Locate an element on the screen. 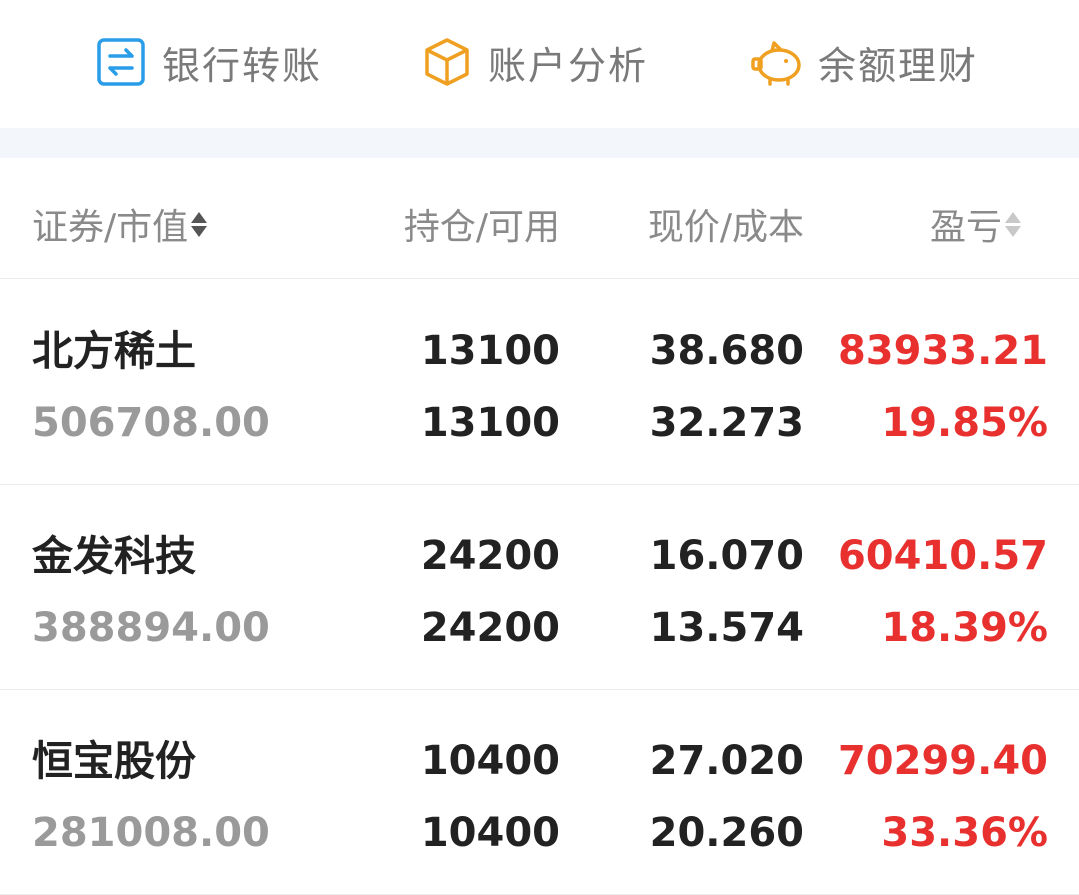  available-qty: 13100 is located at coordinates (490, 423).